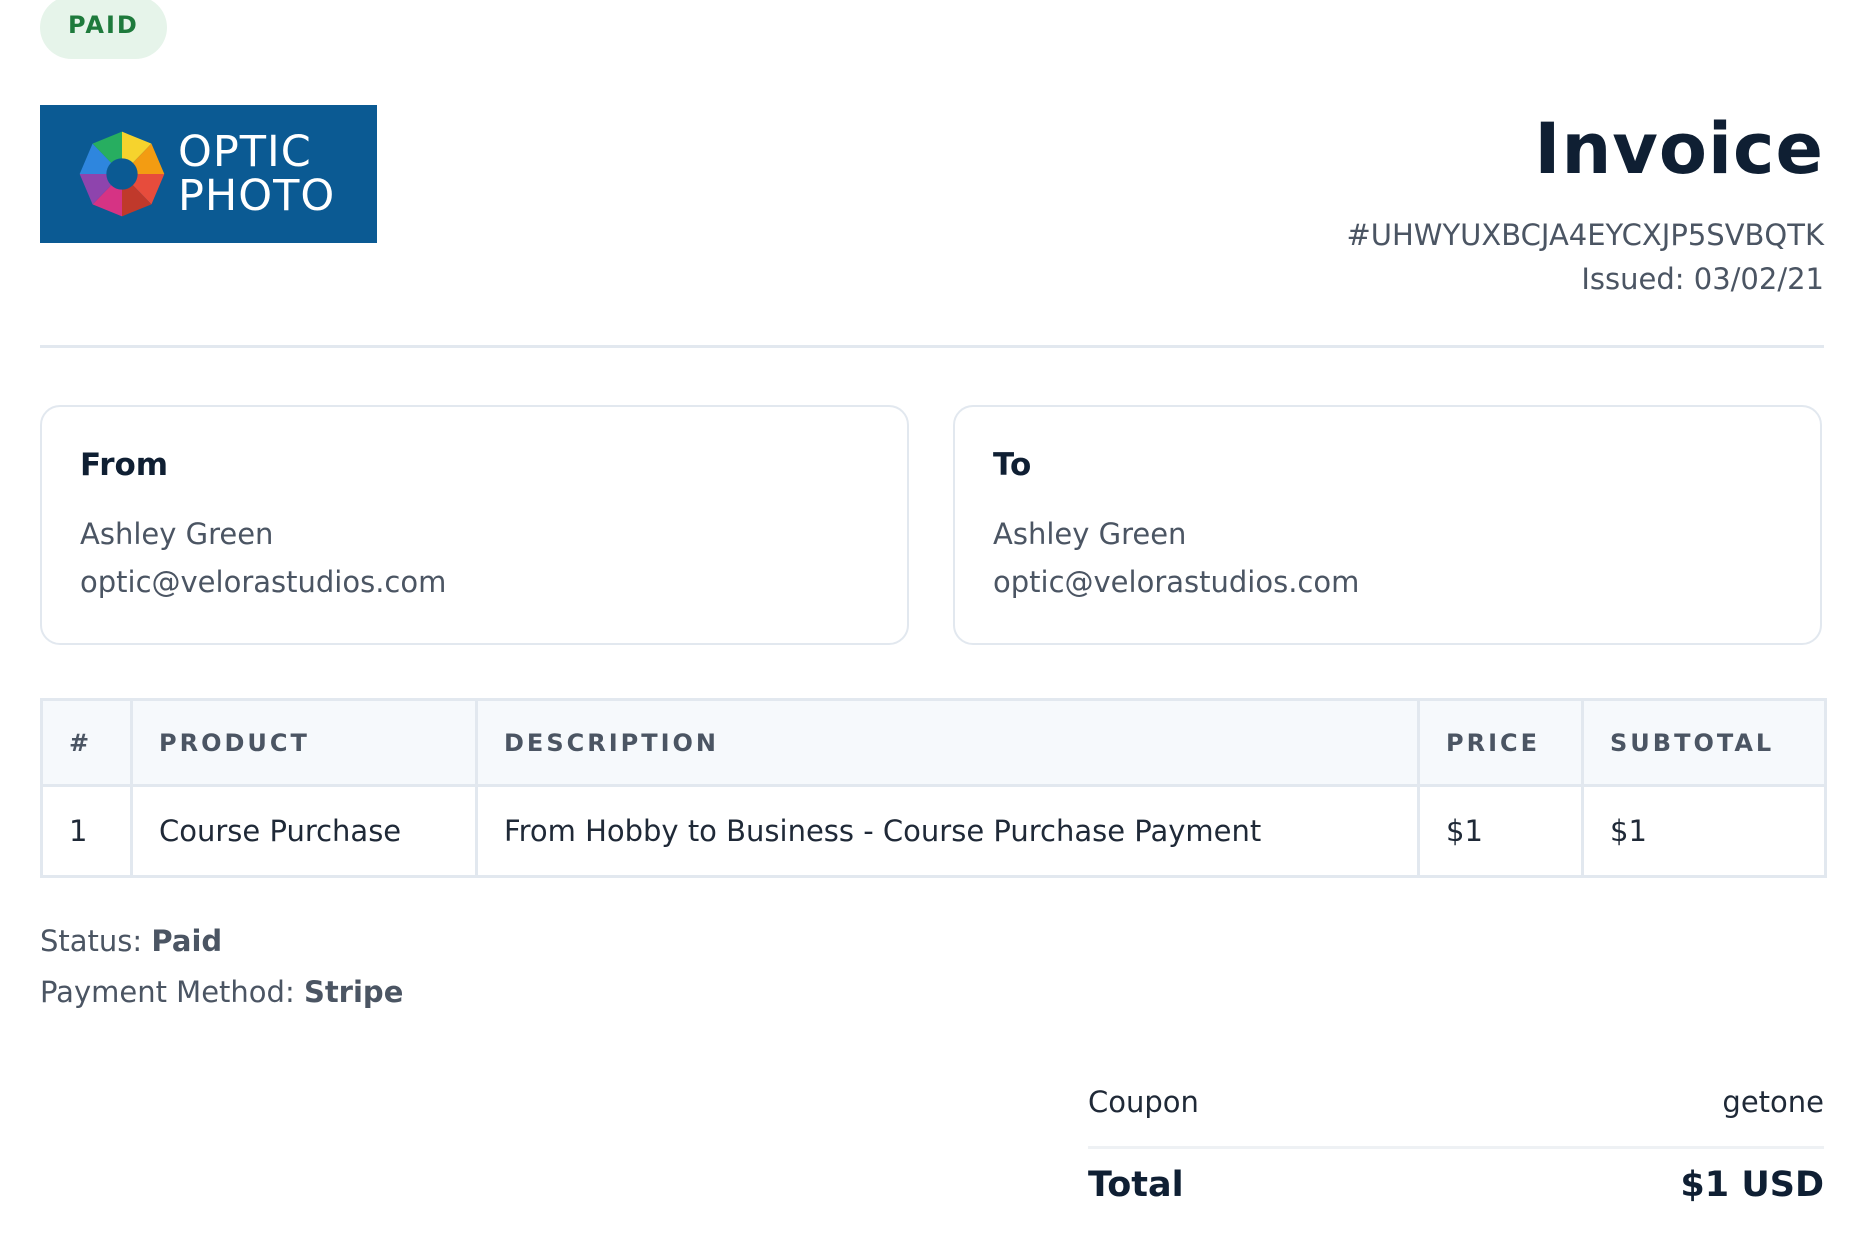  I want to click on total-value: $1 USD, so click(1752, 1185).